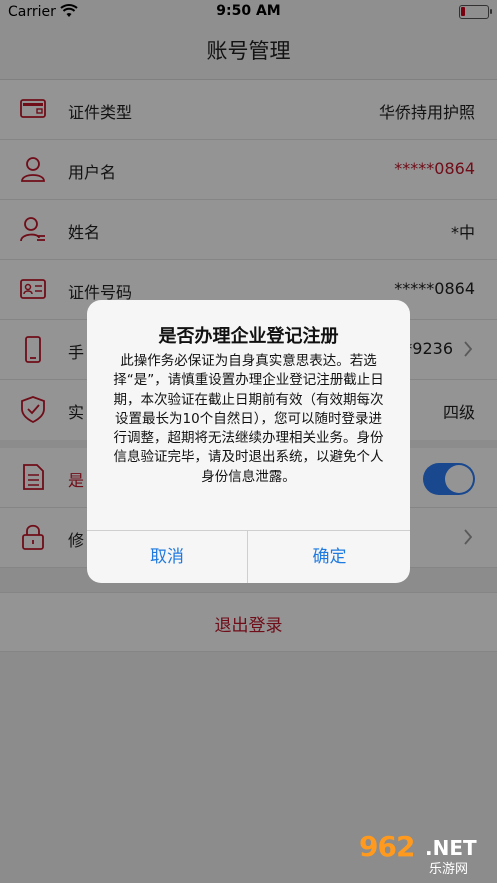 Image resolution: width=497 pixels, height=883 pixels. What do you see at coordinates (167, 557) in the screenshot?
I see `cancel-button: 取消` at bounding box center [167, 557].